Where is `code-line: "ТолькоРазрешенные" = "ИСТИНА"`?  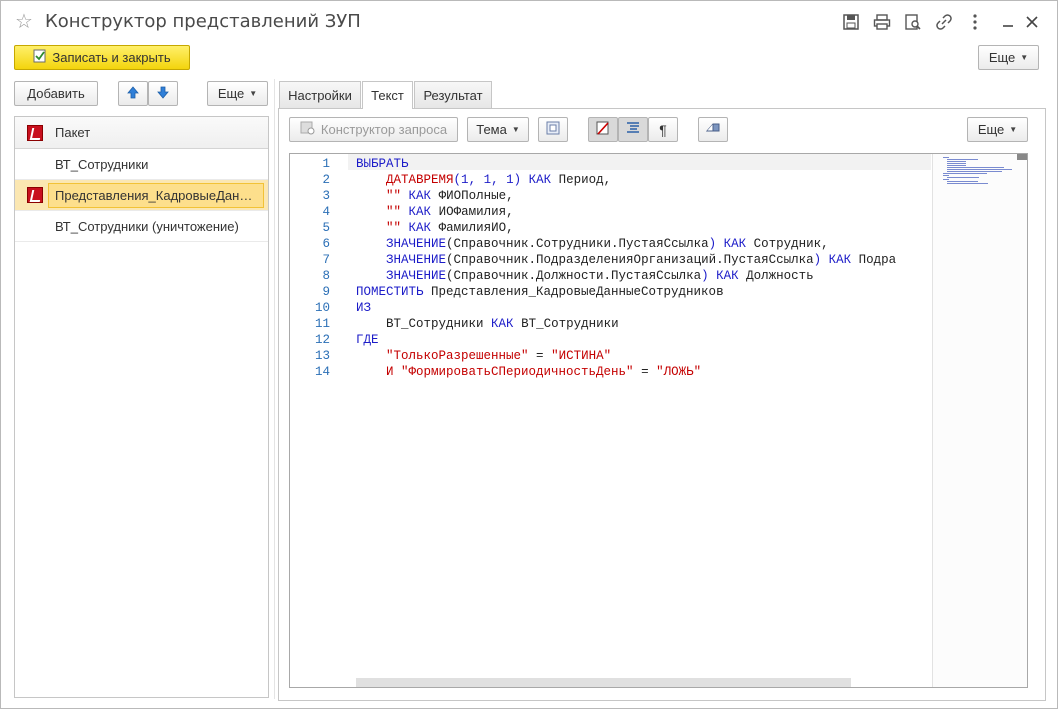
code-line: "ТолькоРазрешенные" = "ИСТИНА" is located at coordinates (499, 356).